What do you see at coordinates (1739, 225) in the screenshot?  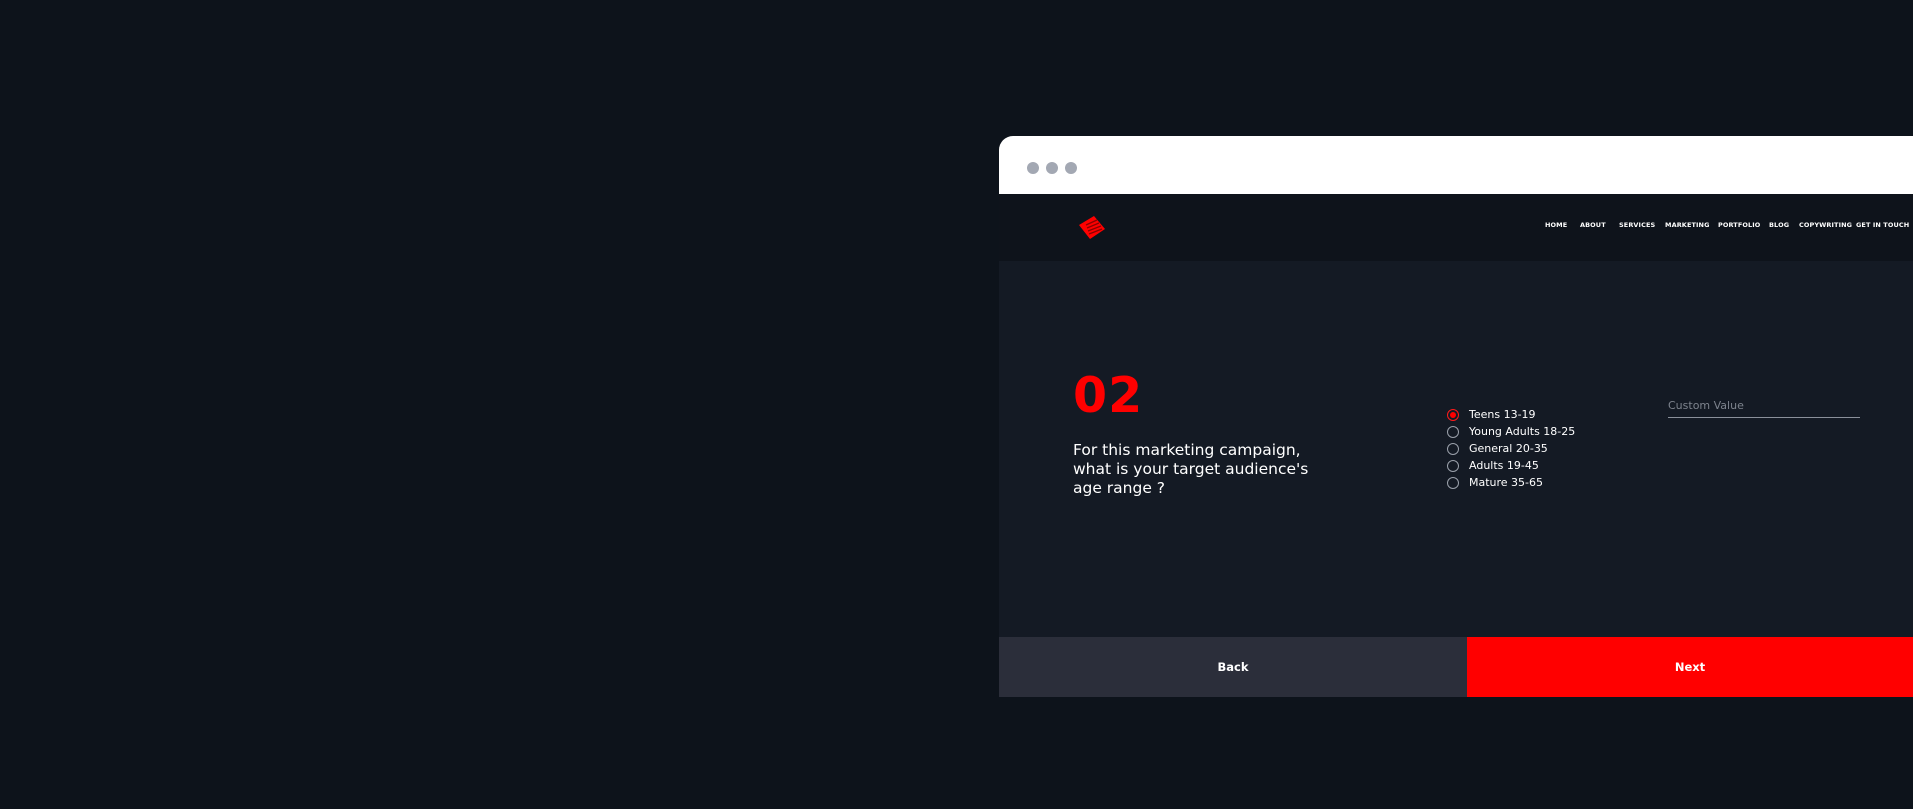 I see `nav-item-portfolio: PORTFOLIO` at bounding box center [1739, 225].